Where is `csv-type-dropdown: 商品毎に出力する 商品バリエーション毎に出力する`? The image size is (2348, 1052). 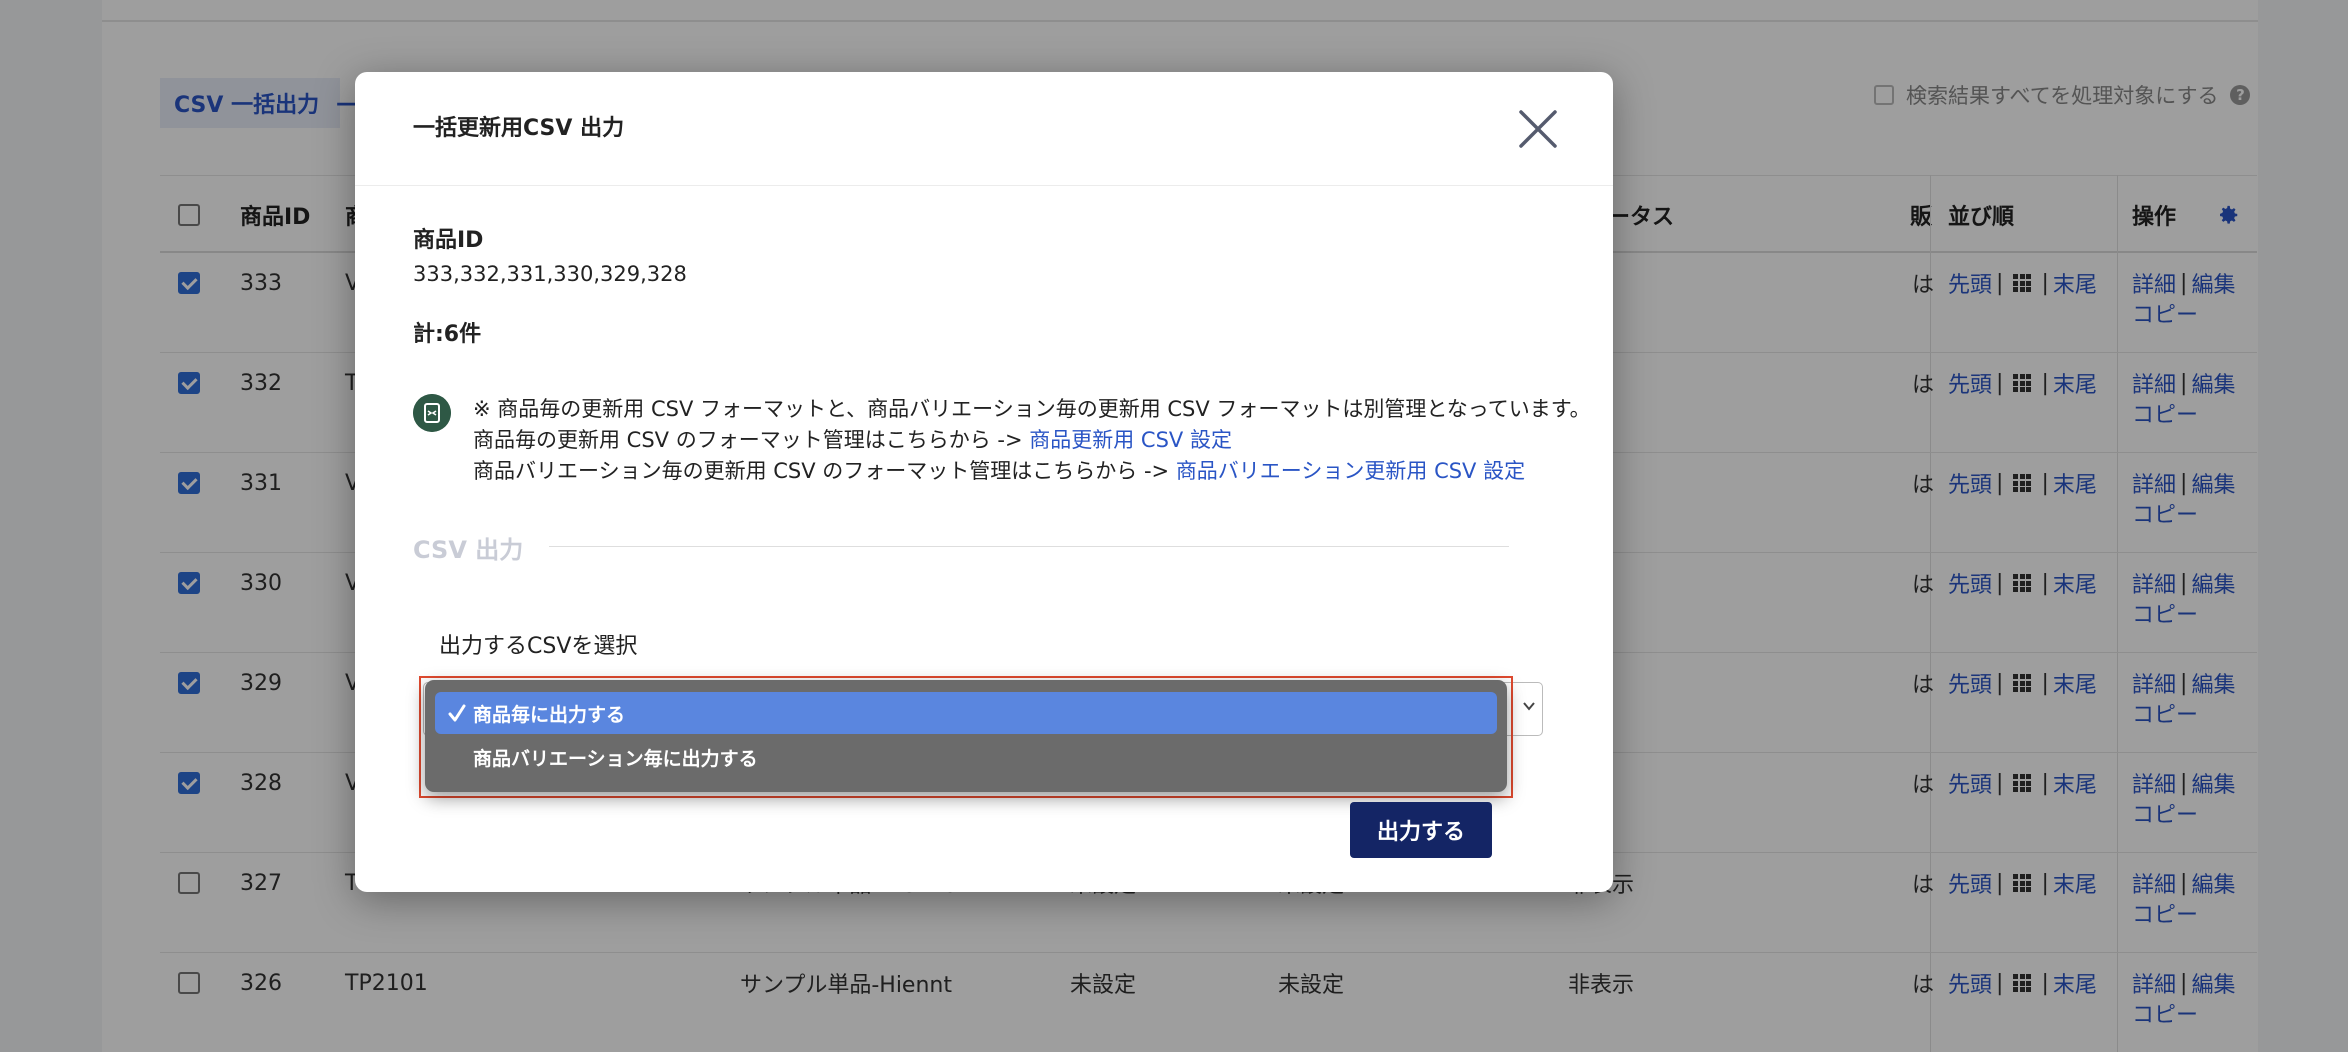 csv-type-dropdown: 商品毎に出力する 商品バリエーション毎に出力する is located at coordinates (966, 736).